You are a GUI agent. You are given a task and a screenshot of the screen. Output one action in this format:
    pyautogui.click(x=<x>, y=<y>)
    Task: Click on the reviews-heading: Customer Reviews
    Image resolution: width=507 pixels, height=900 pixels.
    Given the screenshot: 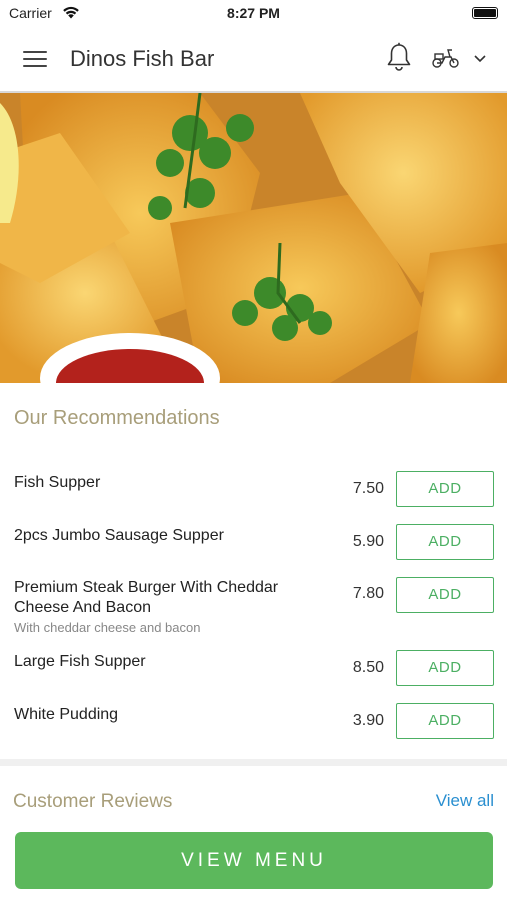 What is the action you would take?
    pyautogui.click(x=93, y=801)
    